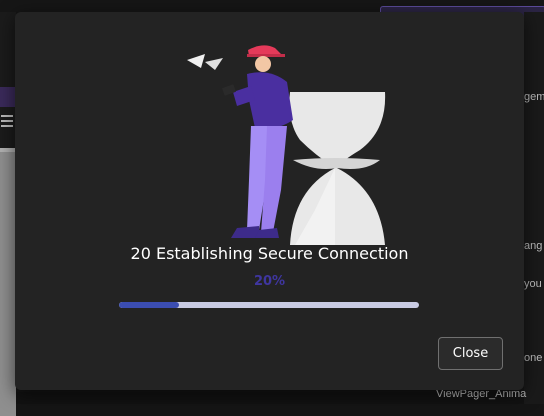 This screenshot has width=544, height=416. What do you see at coordinates (8, 282) in the screenshot?
I see `background-left-gray-area` at bounding box center [8, 282].